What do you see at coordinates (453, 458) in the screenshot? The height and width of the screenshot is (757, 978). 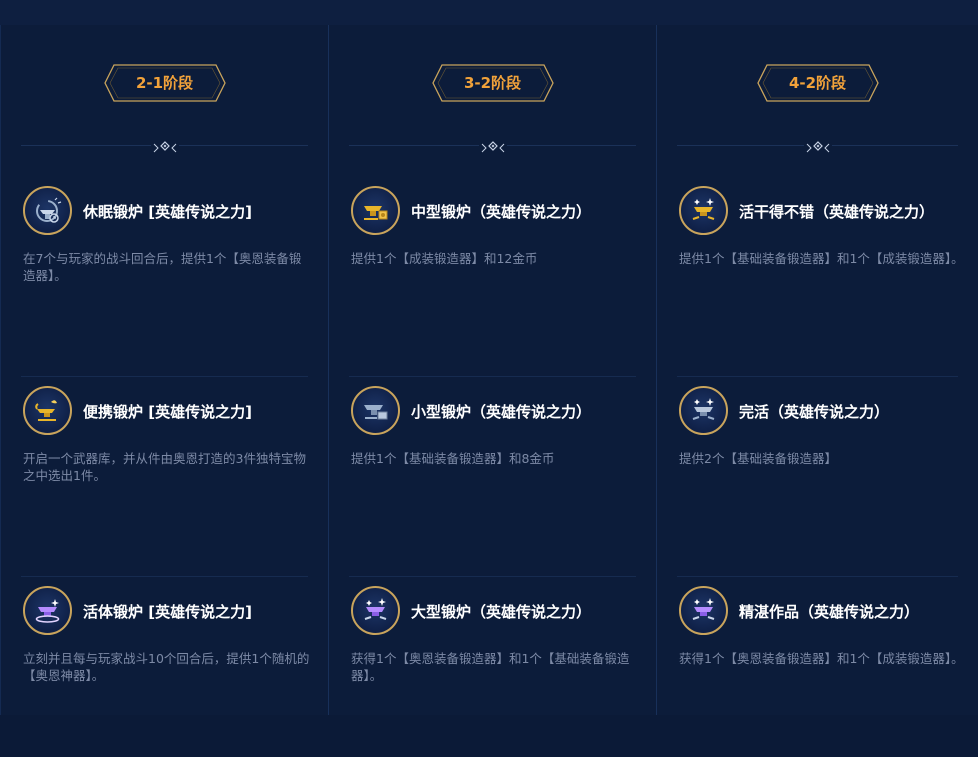 I see `card-description: 提供1个【基础装备锻造器】和8金币` at bounding box center [453, 458].